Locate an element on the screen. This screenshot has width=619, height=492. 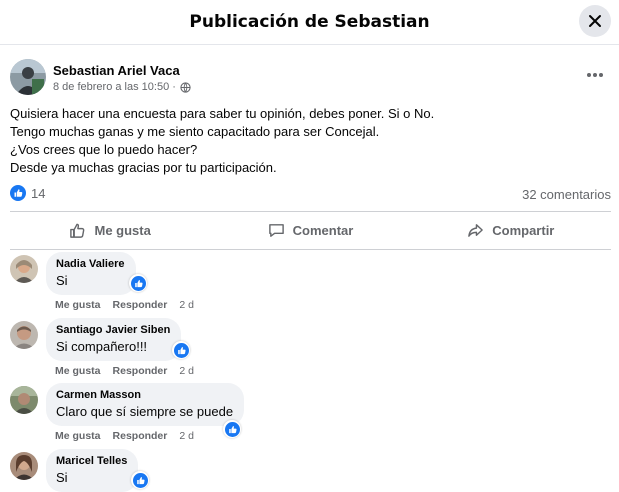
commenter-name: Nadia Valiere is located at coordinates (90, 264).